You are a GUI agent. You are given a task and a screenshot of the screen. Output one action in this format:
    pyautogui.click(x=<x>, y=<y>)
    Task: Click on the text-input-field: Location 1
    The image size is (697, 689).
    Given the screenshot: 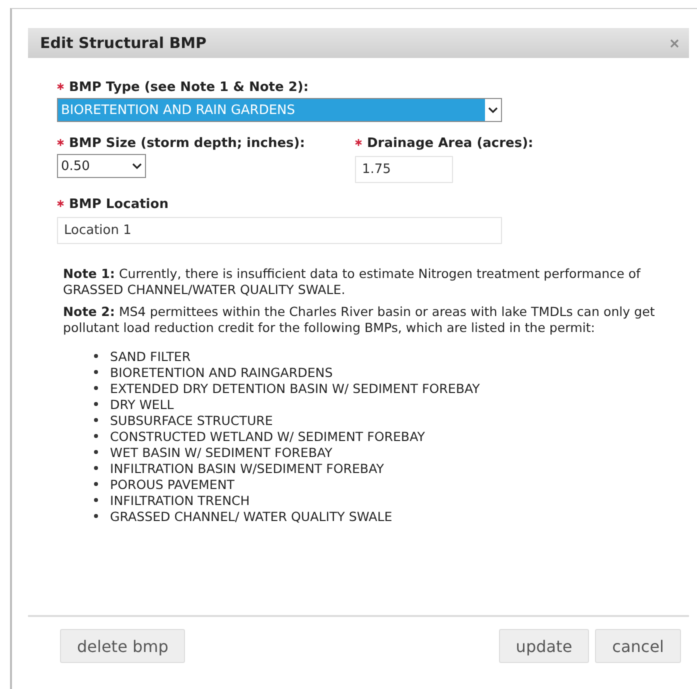 What is the action you would take?
    pyautogui.click(x=279, y=230)
    